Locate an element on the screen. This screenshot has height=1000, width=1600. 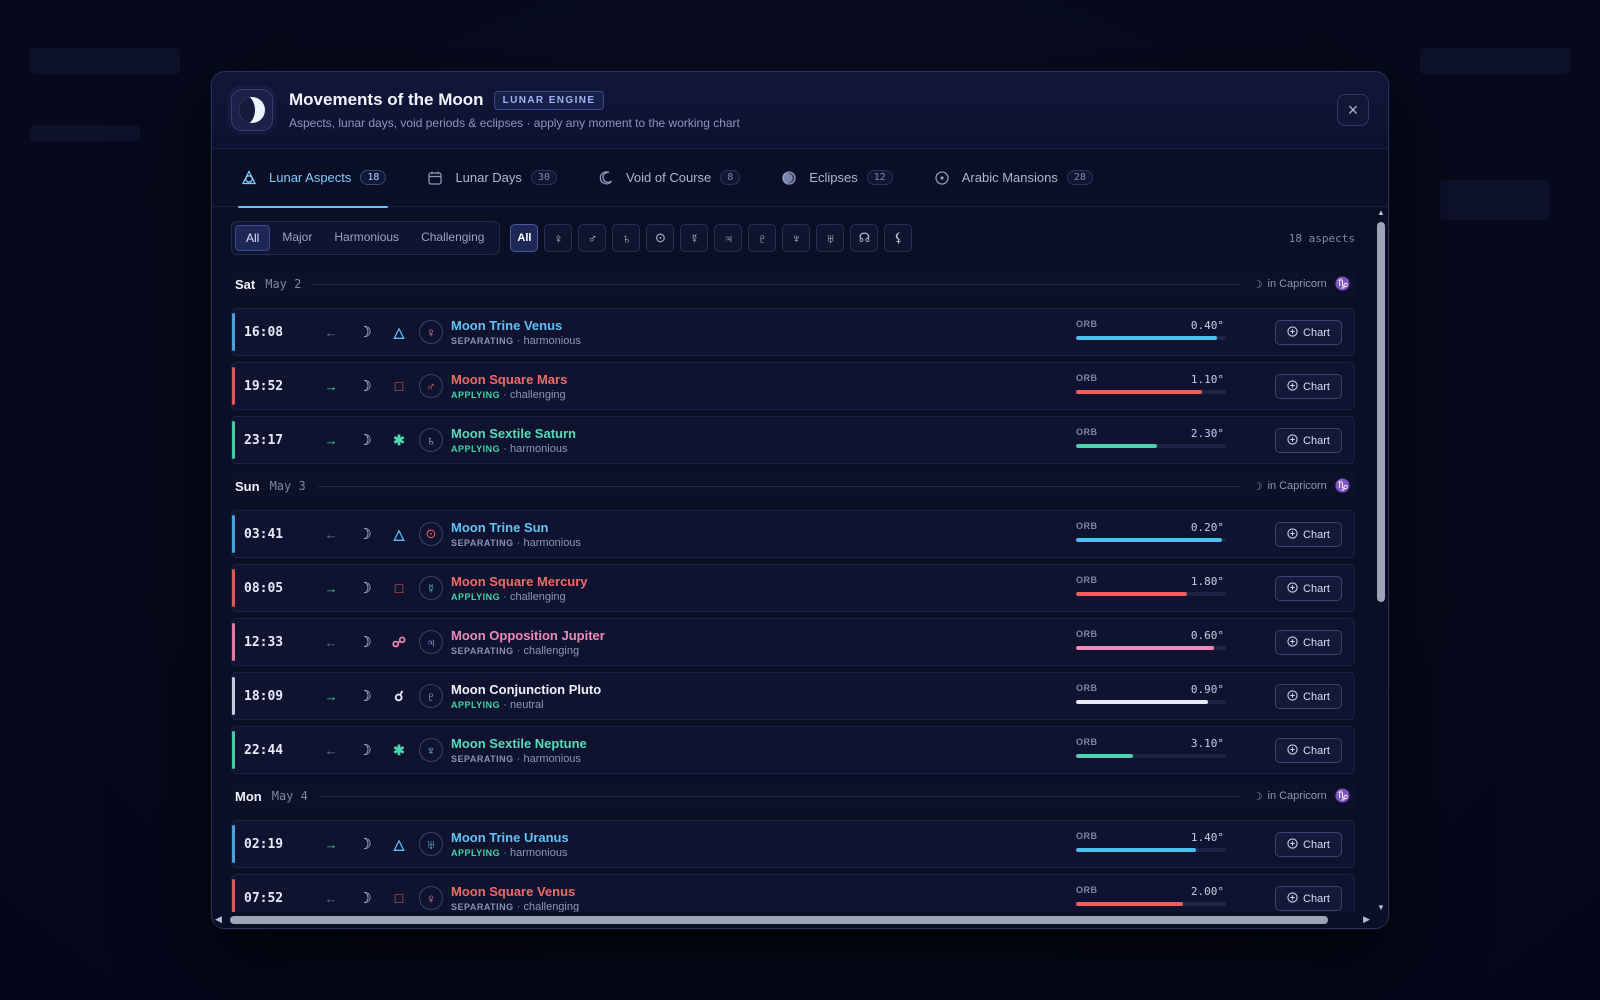
orb-meter: ORB 2.00° is located at coordinates (1151, 895).